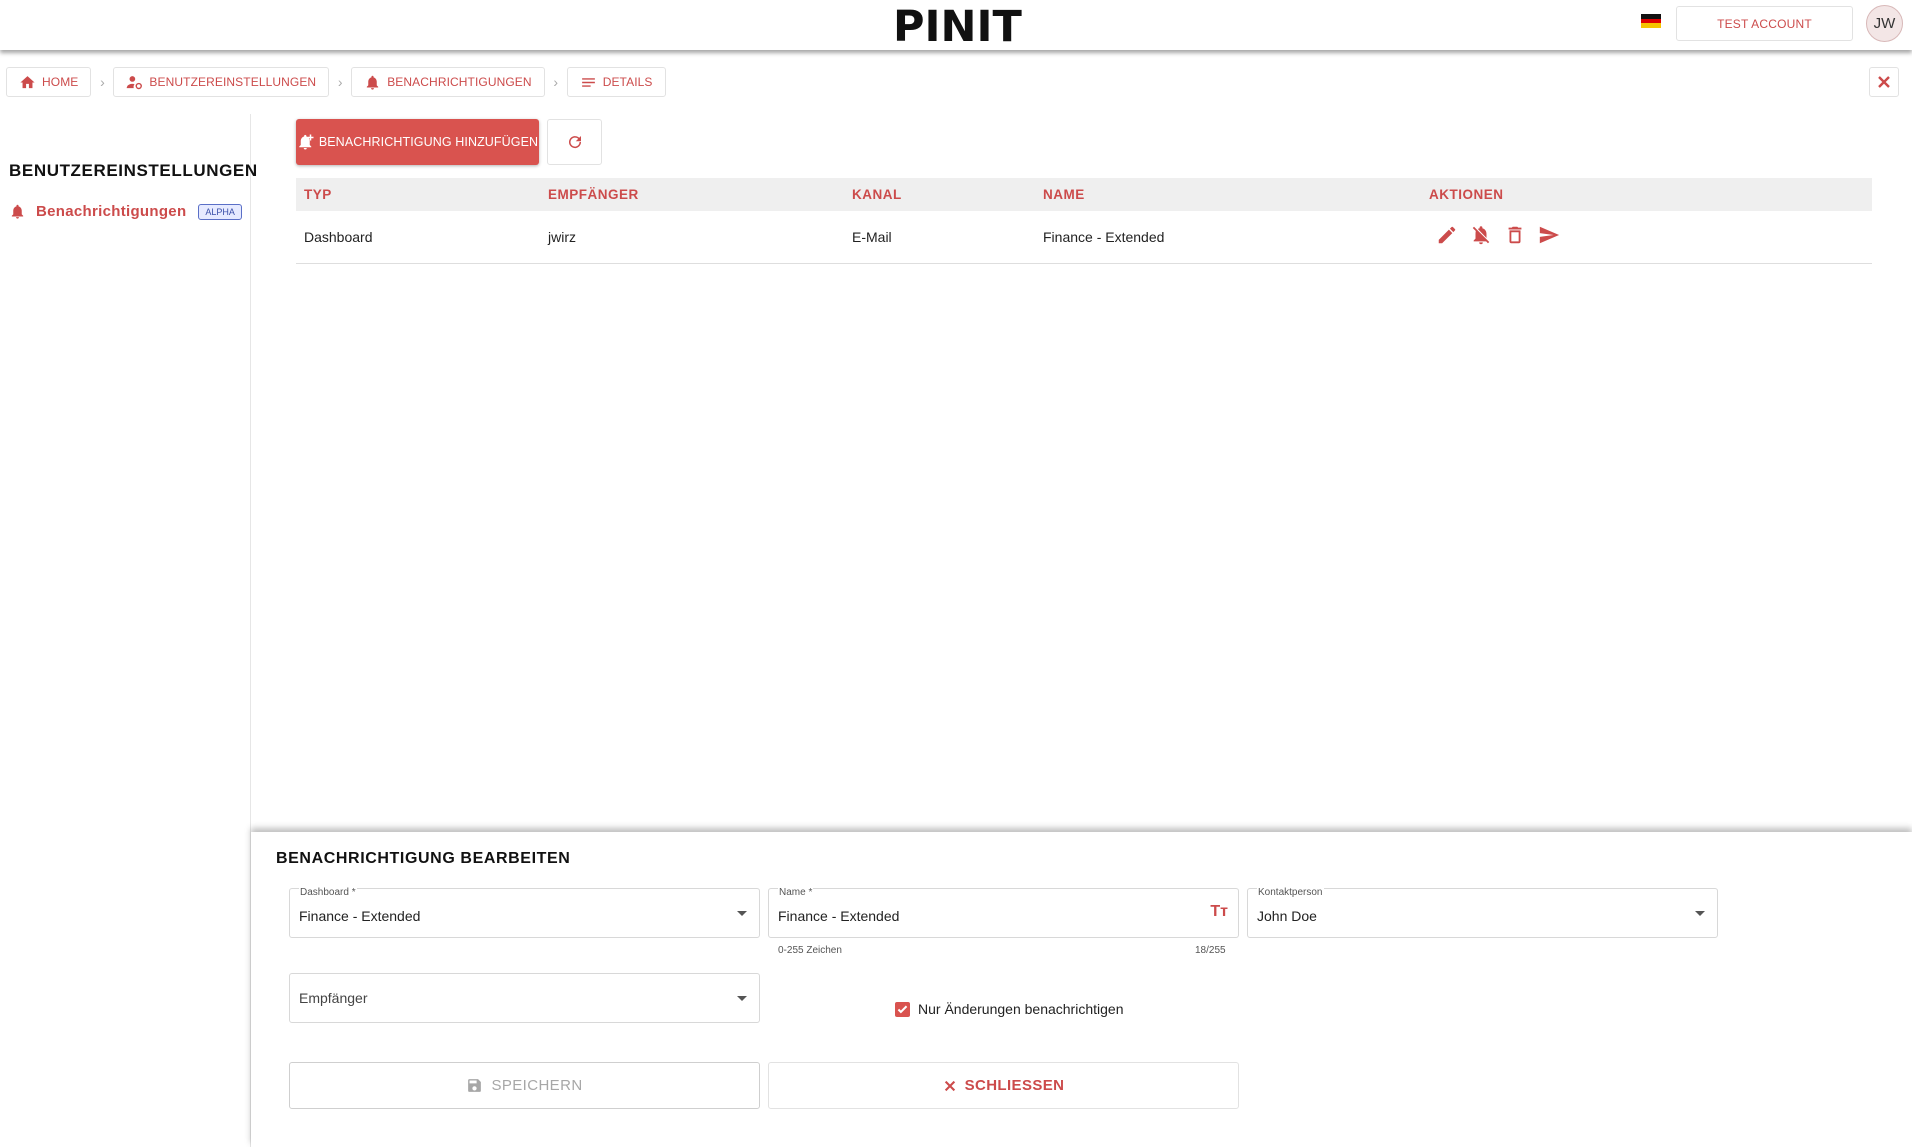 The image size is (1912, 1147). What do you see at coordinates (524, 912) in the screenshot?
I see `dashboard-select: Dashboard * Finance - Extended` at bounding box center [524, 912].